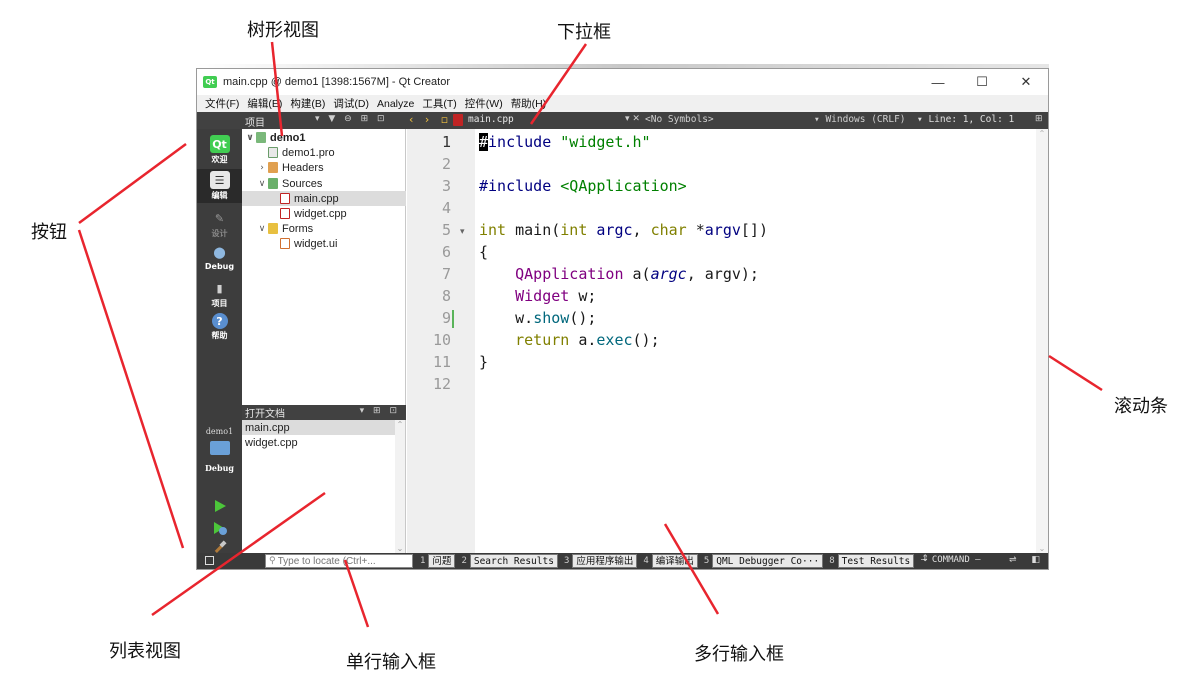 This screenshot has width=1204, height=691. Describe the element at coordinates (876, 561) in the screenshot. I see `pane-label: Test Results` at that location.